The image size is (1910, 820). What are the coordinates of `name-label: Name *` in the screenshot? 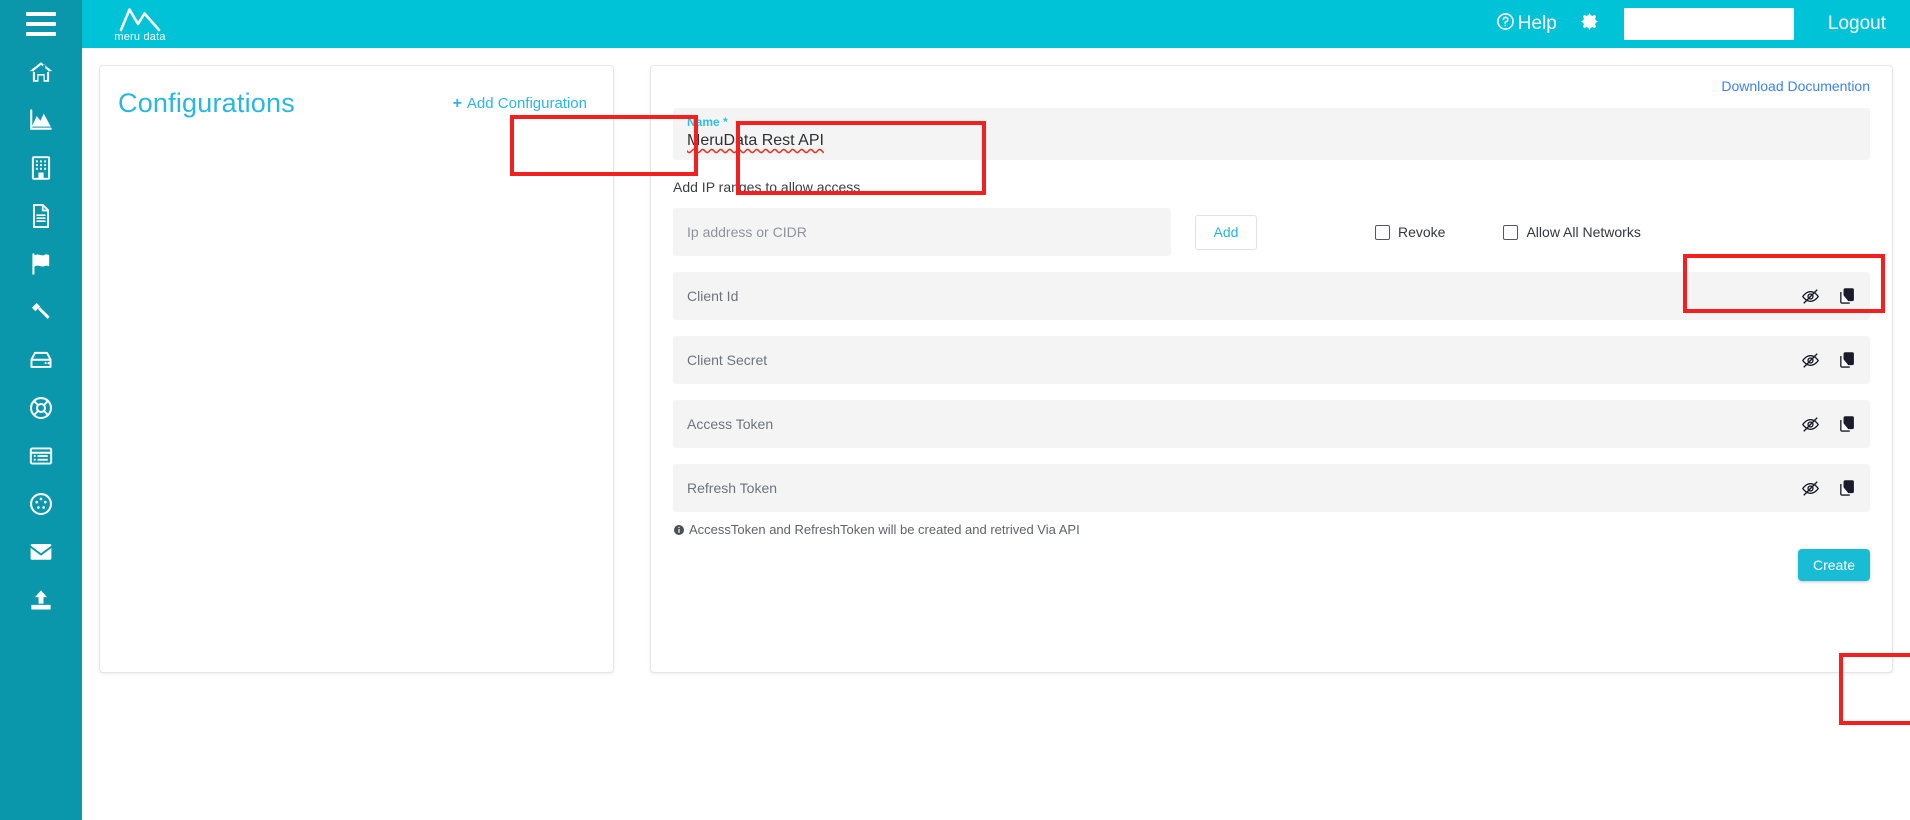 It's located at (707, 122).